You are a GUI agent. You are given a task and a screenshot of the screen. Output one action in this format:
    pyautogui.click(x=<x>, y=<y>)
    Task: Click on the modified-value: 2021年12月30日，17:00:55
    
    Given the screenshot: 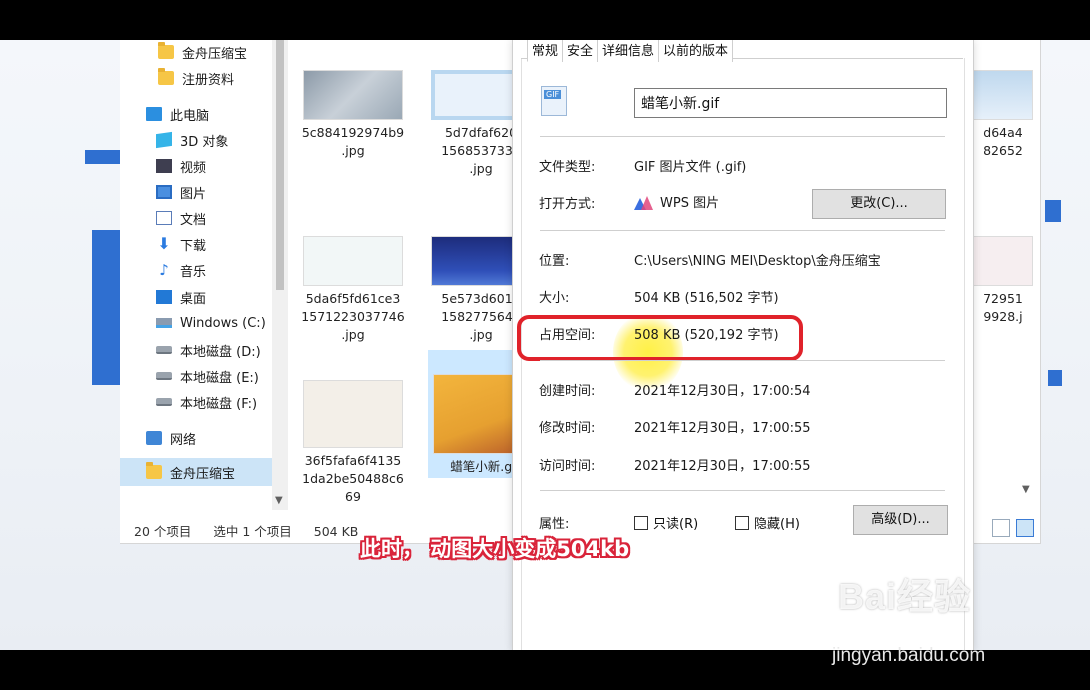 What is the action you would take?
    pyautogui.click(x=722, y=428)
    